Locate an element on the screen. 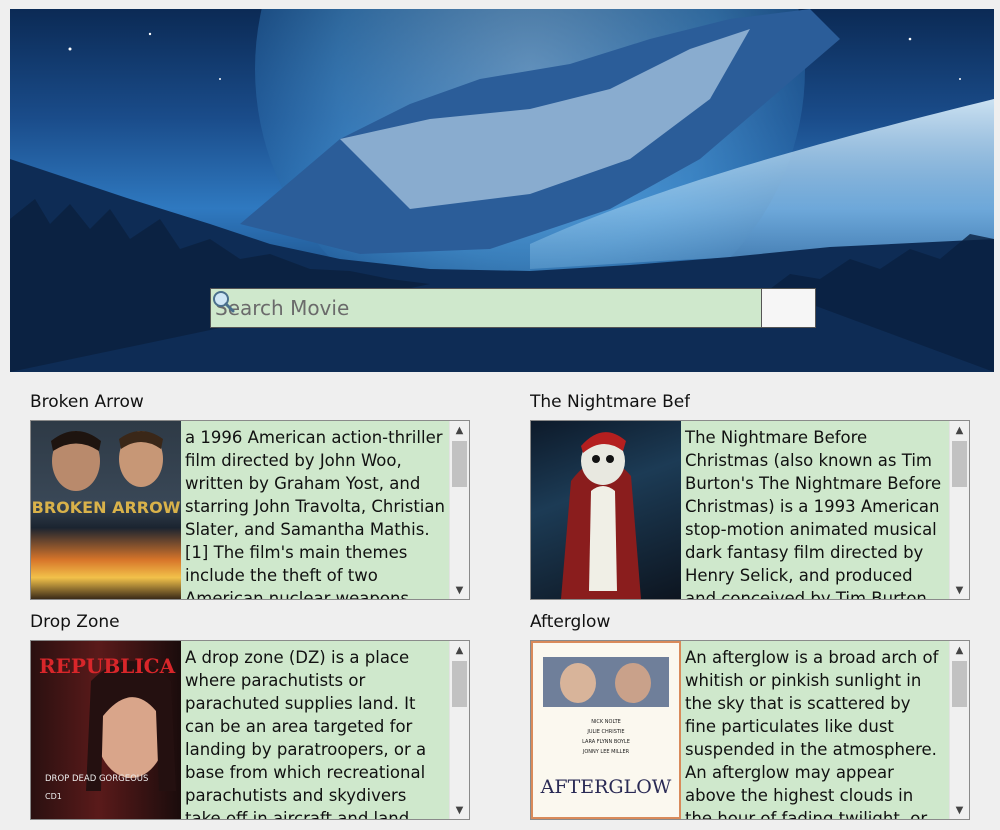 The image size is (1000, 830). magnifier-icon is located at coordinates (224, 302).